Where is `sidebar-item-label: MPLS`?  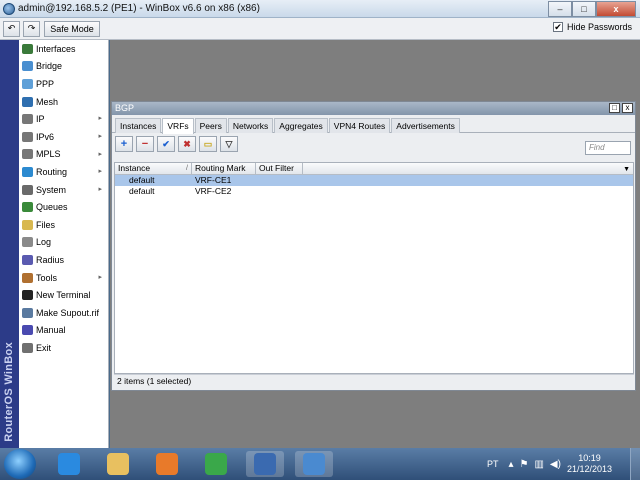
sidebar-item-label: MPLS is located at coordinates (48, 154).